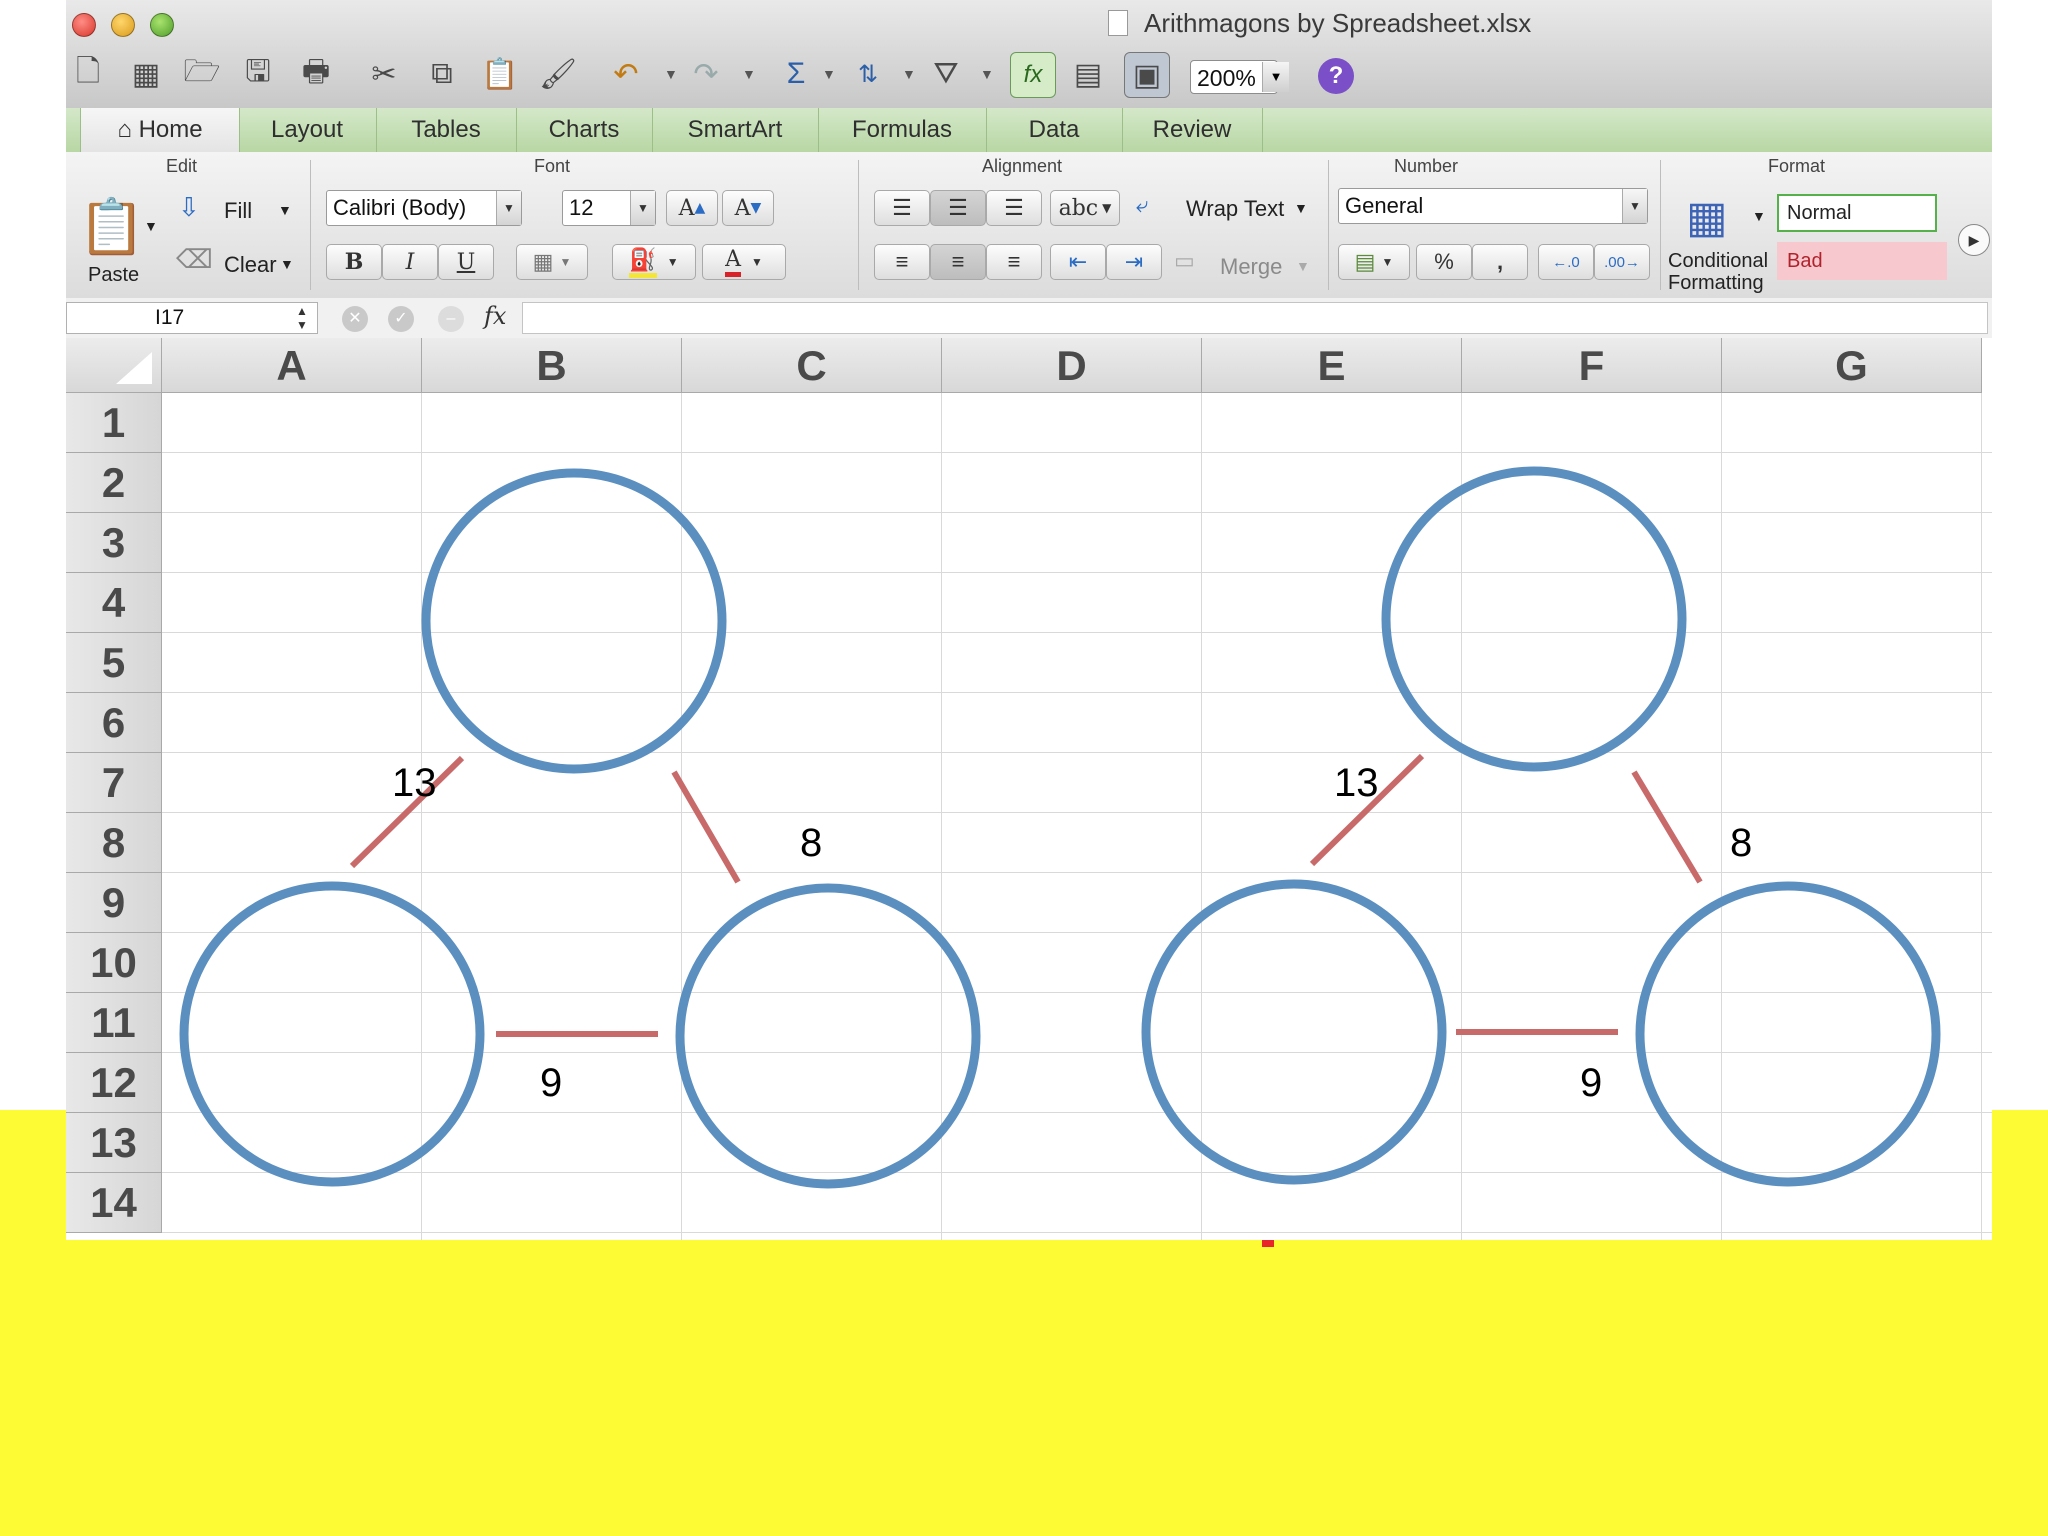 The width and height of the screenshot is (2048, 1536). I want to click on tab-home: ⌂ Home, so click(160, 130).